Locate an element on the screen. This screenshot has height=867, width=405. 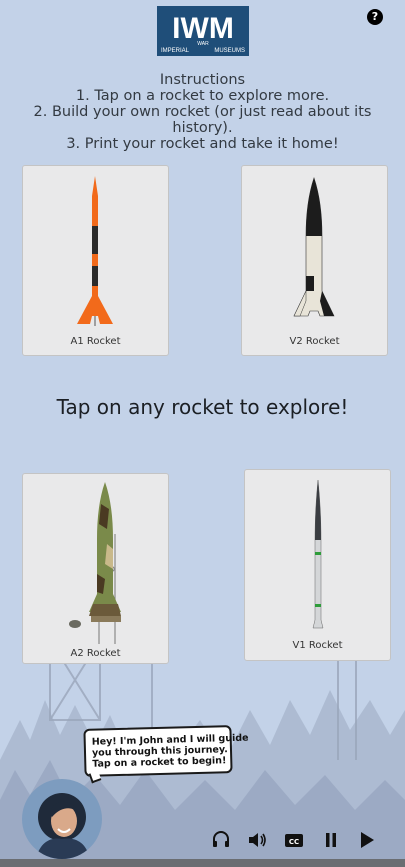
rocket-card-a2: A2 Rocket is located at coordinates (95, 568).